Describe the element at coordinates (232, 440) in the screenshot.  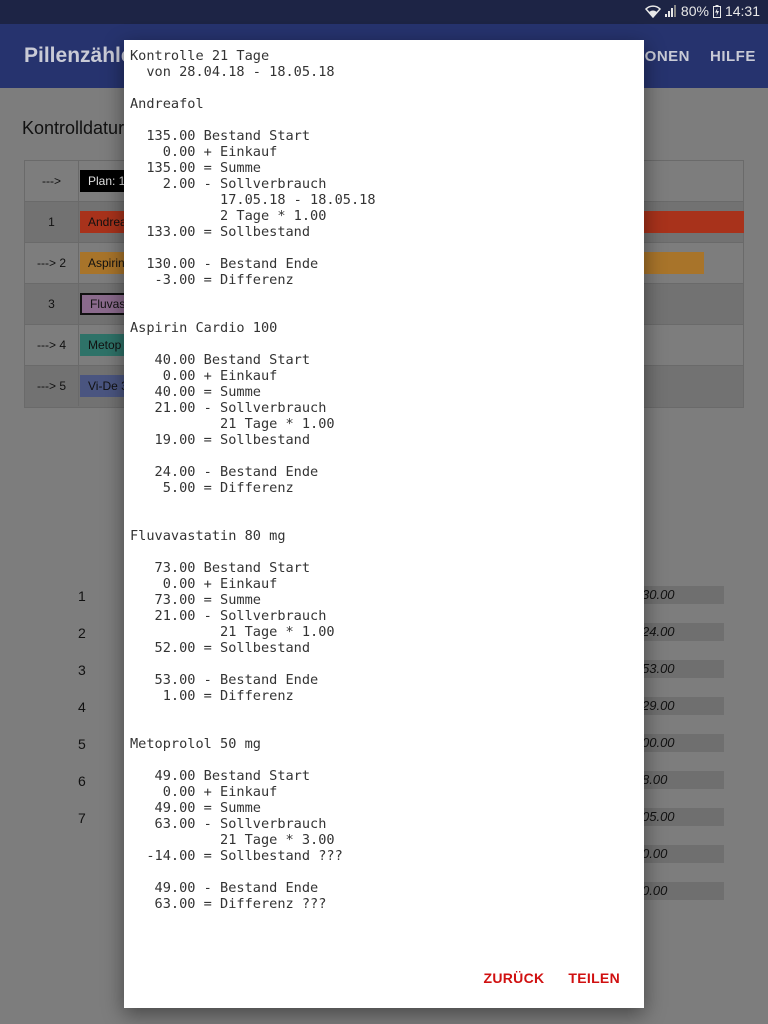
I see `report-line: 19.00 = Sollbestand` at that location.